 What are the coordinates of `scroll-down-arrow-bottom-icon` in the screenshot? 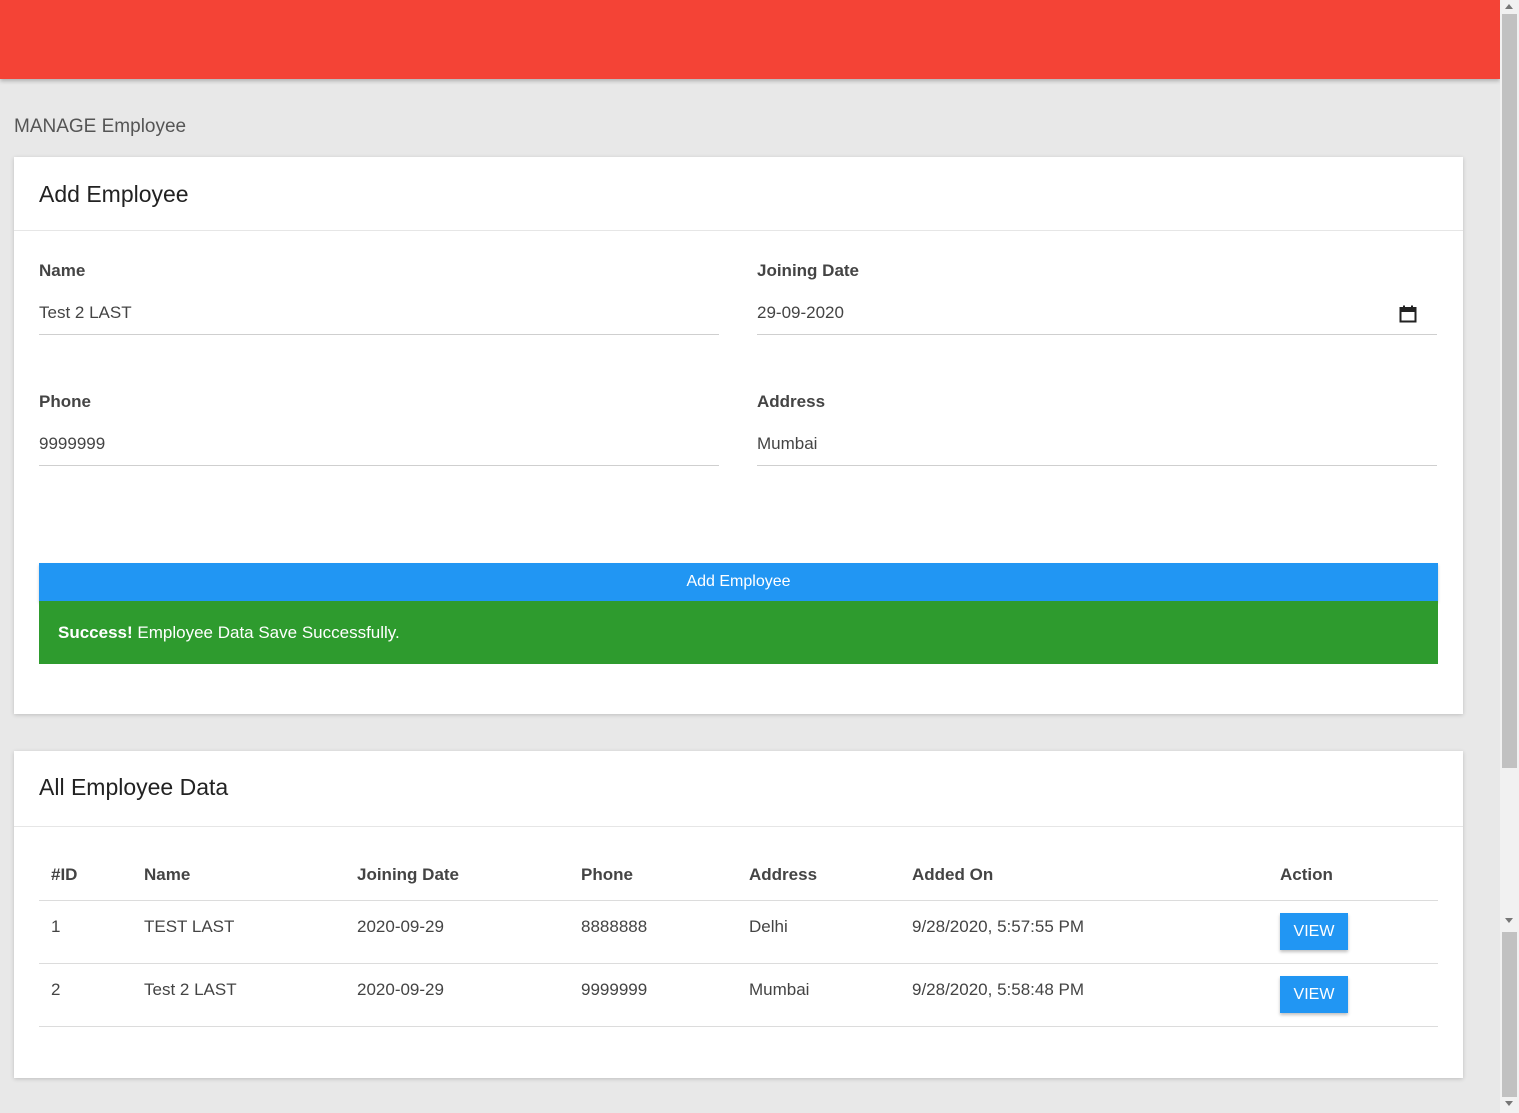 It's located at (1509, 1103).